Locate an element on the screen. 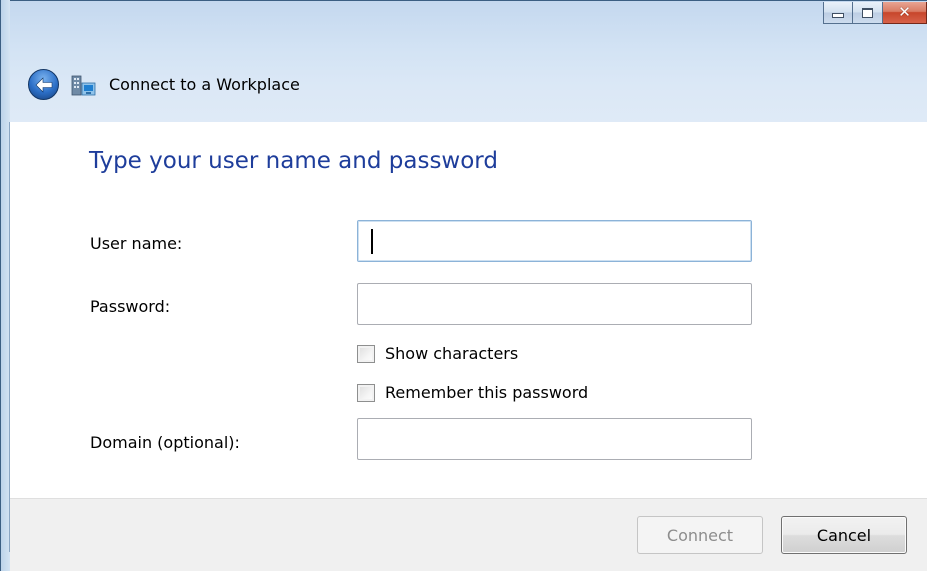  minimize-button is located at coordinates (838, 13).